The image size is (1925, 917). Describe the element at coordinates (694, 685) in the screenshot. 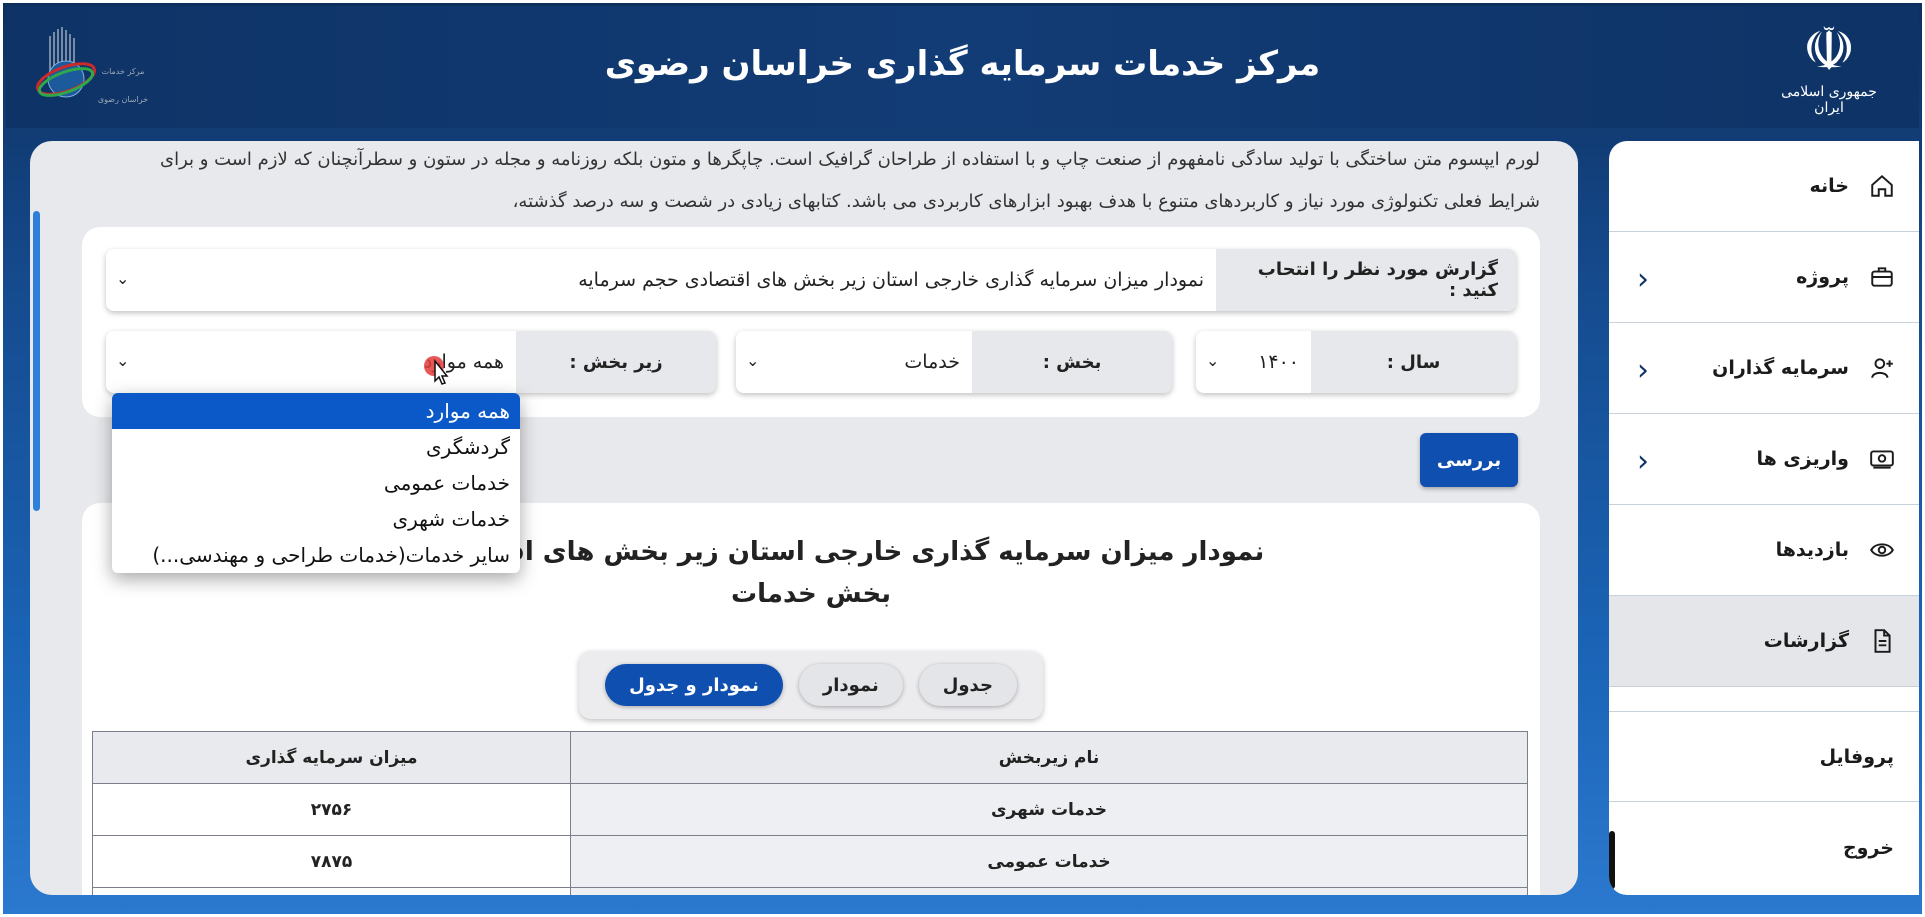

I see `tab-chart-and-table: نمودار و جدول` at that location.